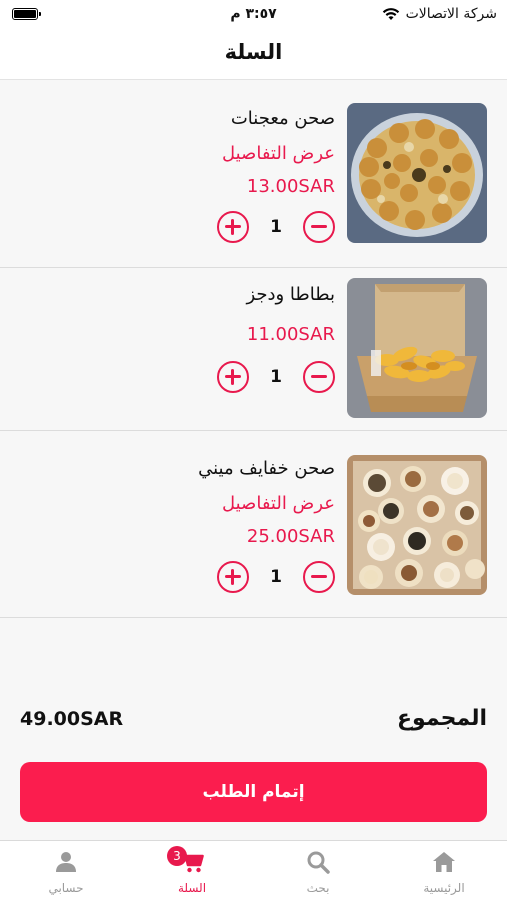 The width and height of the screenshot is (507, 900). Describe the element at coordinates (66, 862) in the screenshot. I see `person-icon` at that location.